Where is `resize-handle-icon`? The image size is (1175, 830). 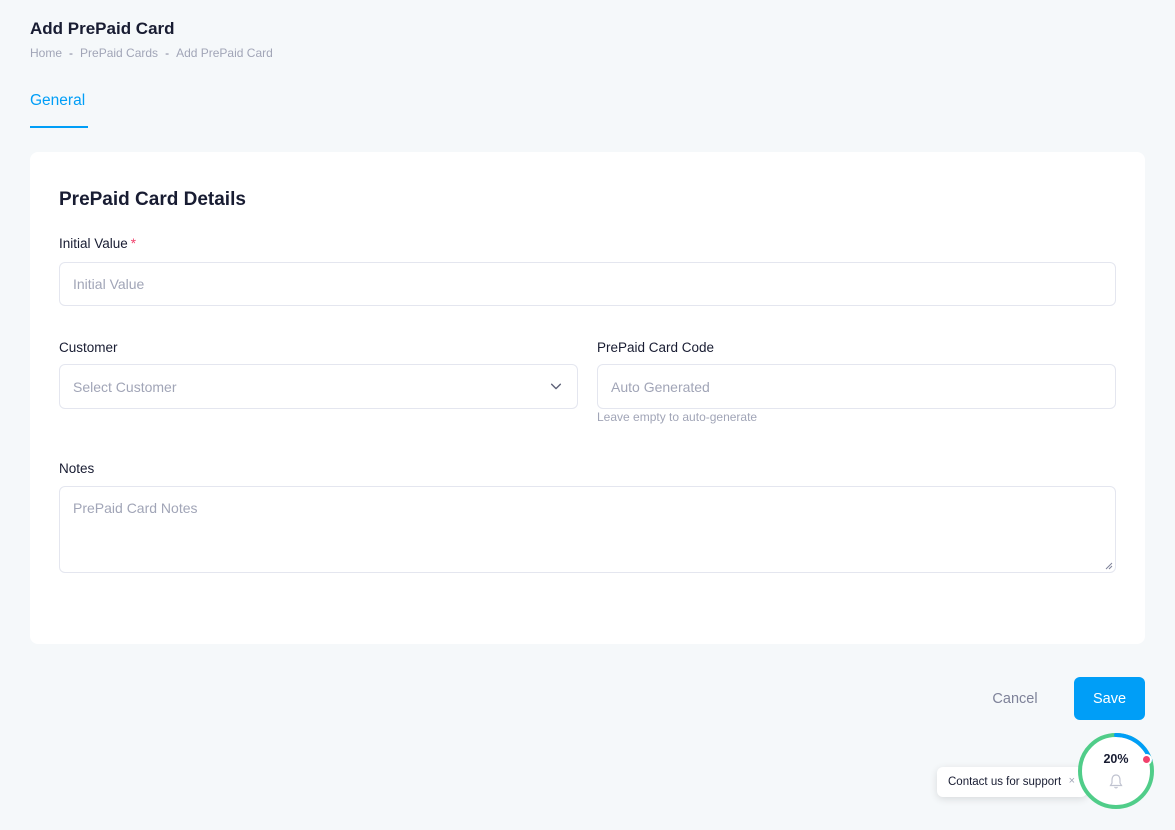 resize-handle-icon is located at coordinates (1108, 565).